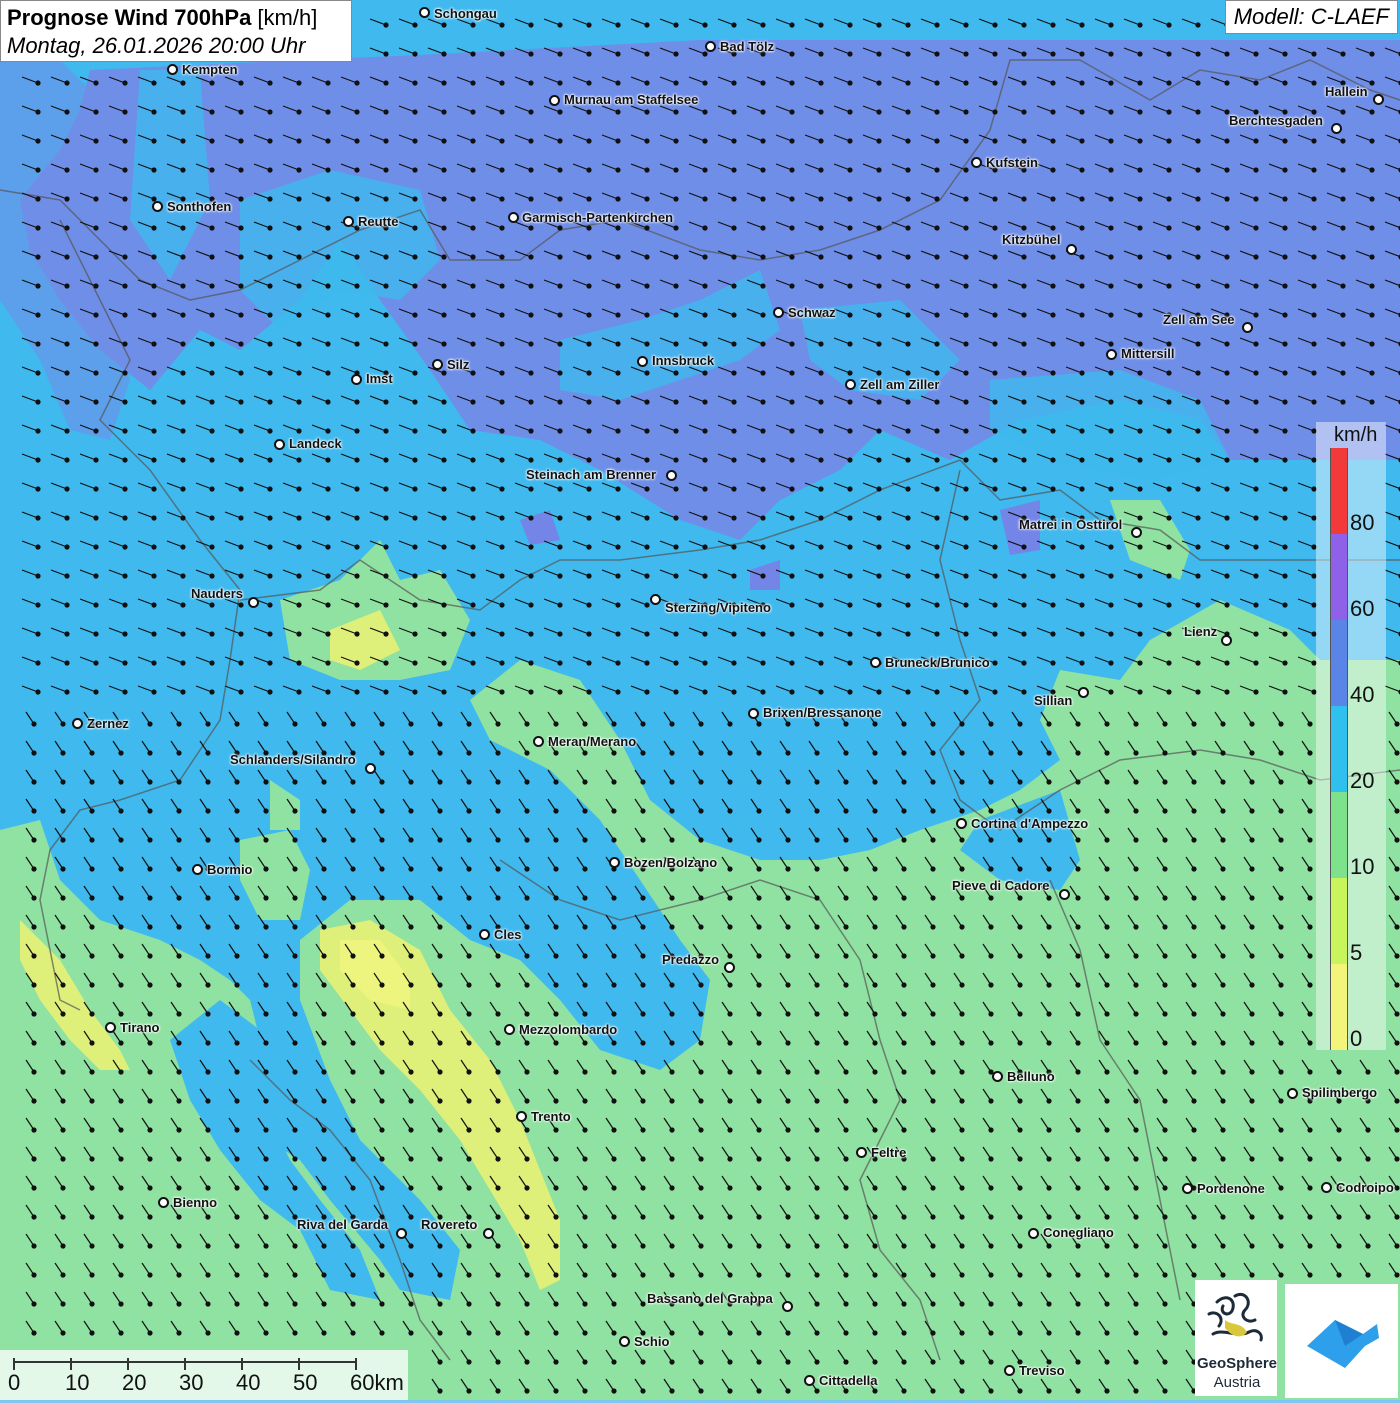  Describe the element at coordinates (1276, 120) in the screenshot. I see `city-label: Berchtesgaden` at that location.